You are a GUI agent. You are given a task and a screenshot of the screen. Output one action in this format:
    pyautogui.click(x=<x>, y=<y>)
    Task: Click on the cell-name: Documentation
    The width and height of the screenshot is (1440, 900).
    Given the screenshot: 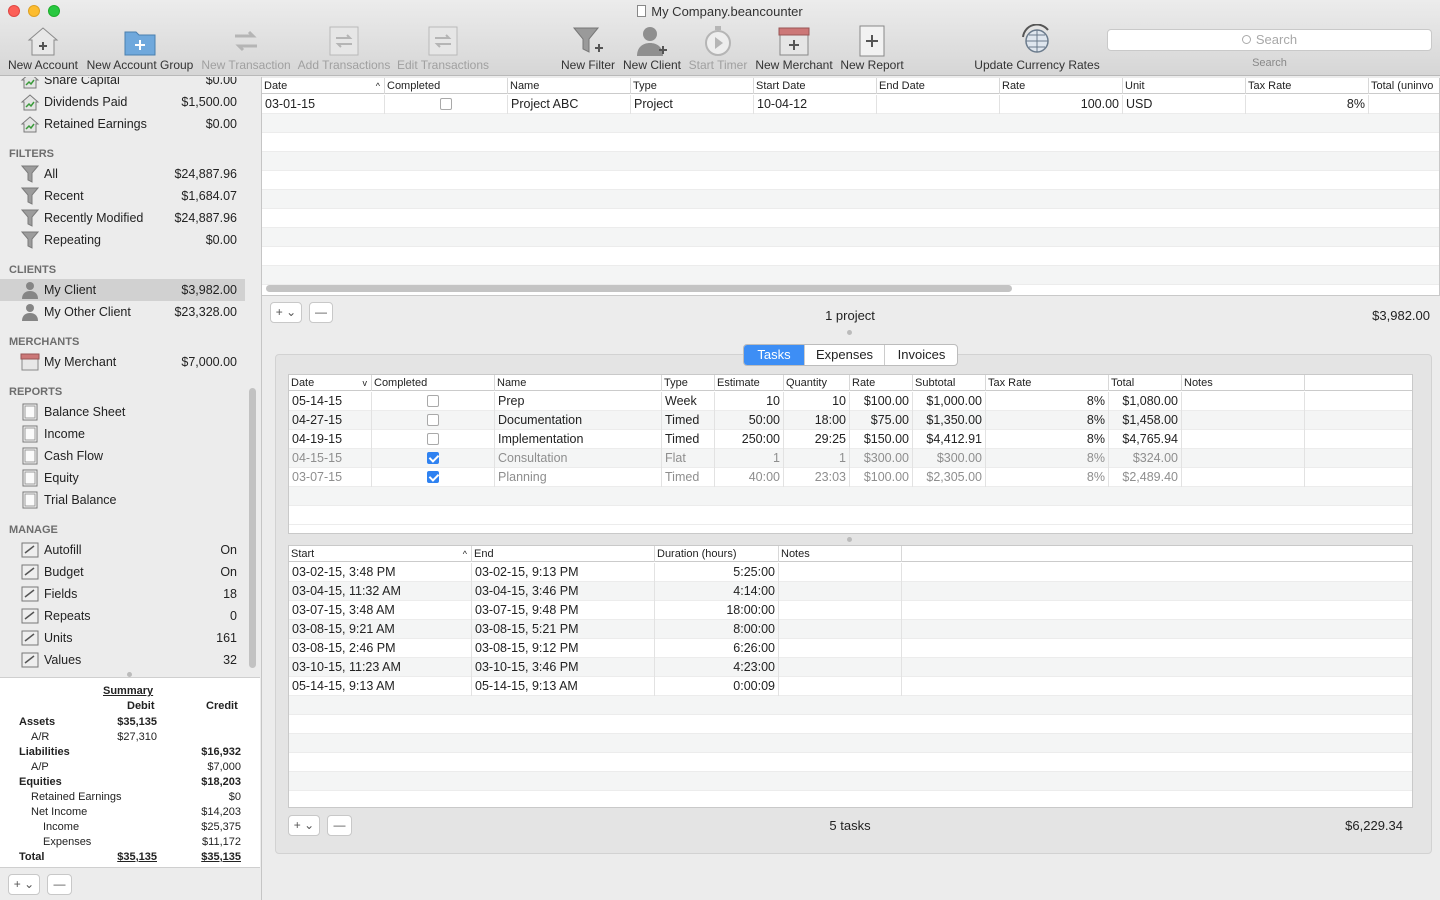 What is the action you would take?
    pyautogui.click(x=578, y=420)
    